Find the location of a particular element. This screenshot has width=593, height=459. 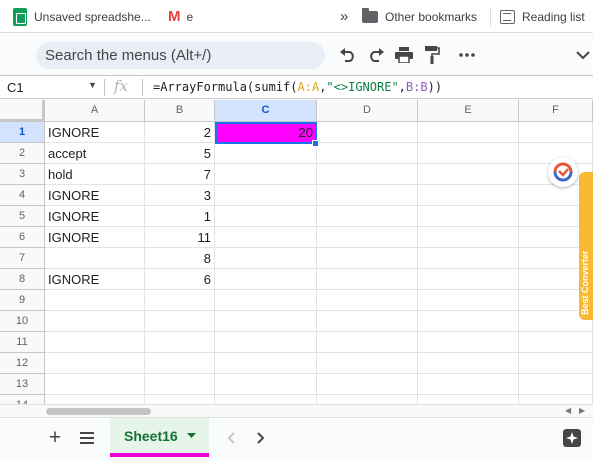

row-header-11: 11 is located at coordinates (22, 342).